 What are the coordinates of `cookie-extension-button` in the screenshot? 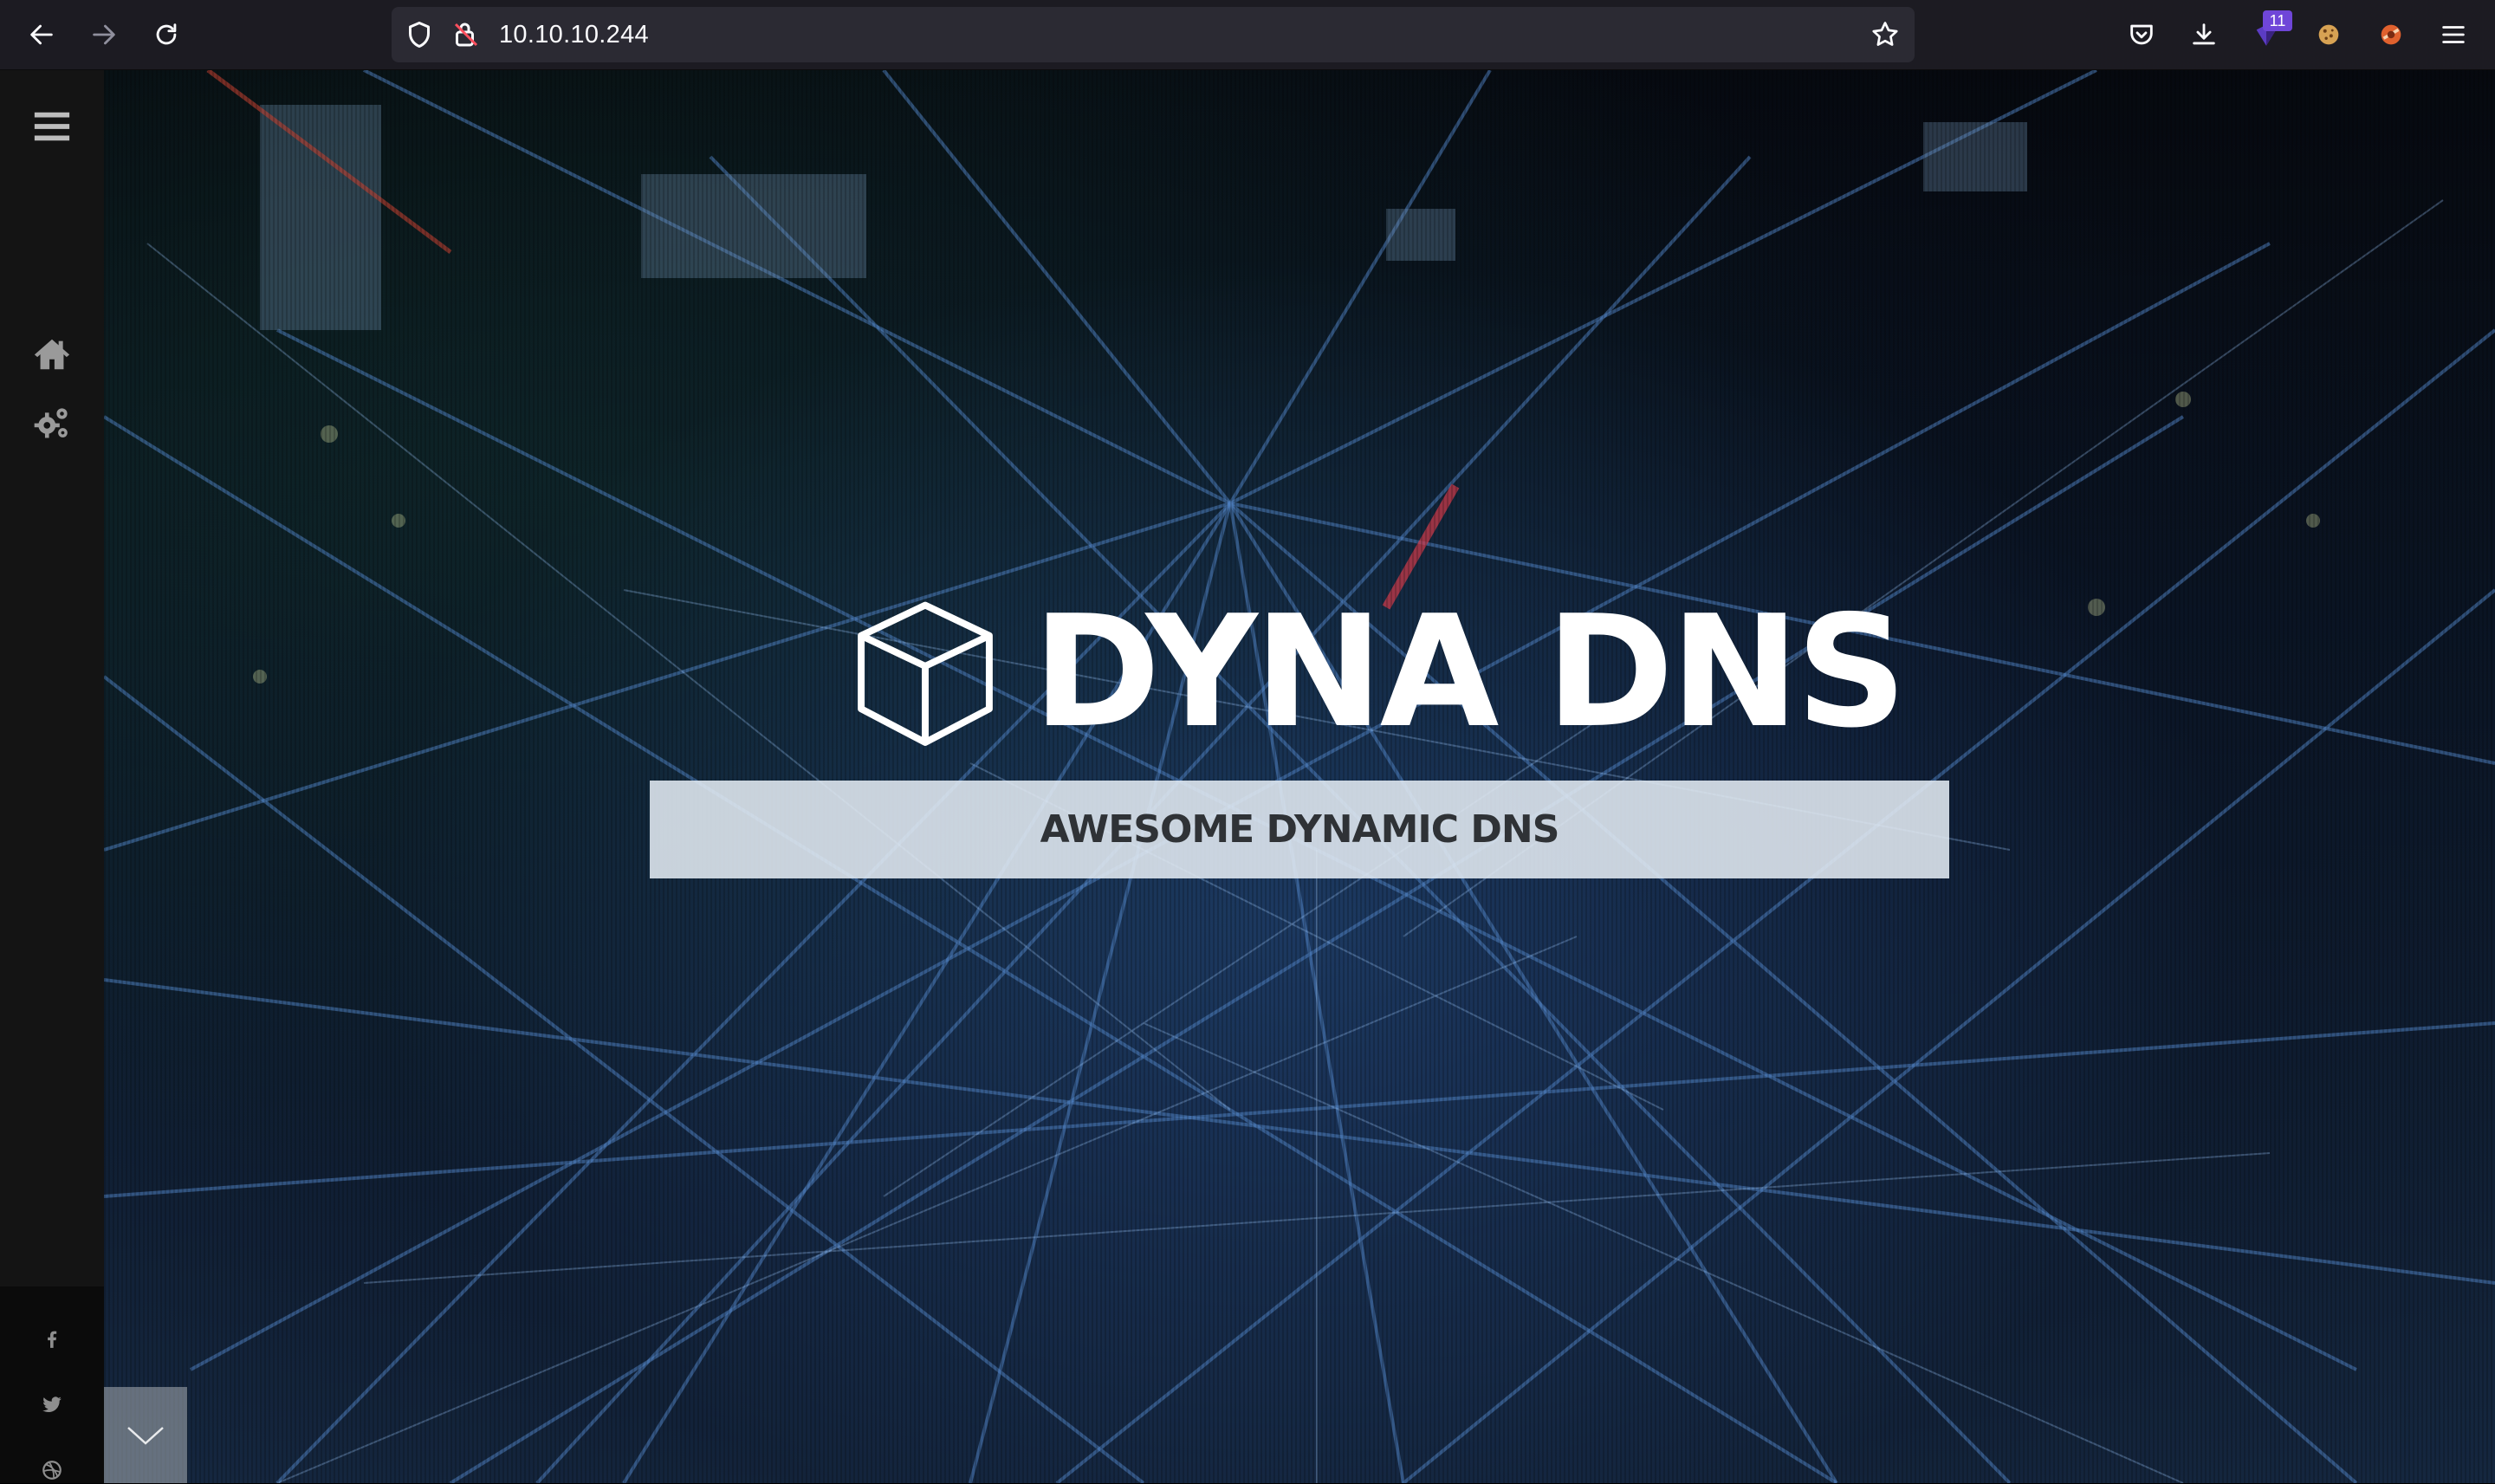 It's located at (2328, 34).